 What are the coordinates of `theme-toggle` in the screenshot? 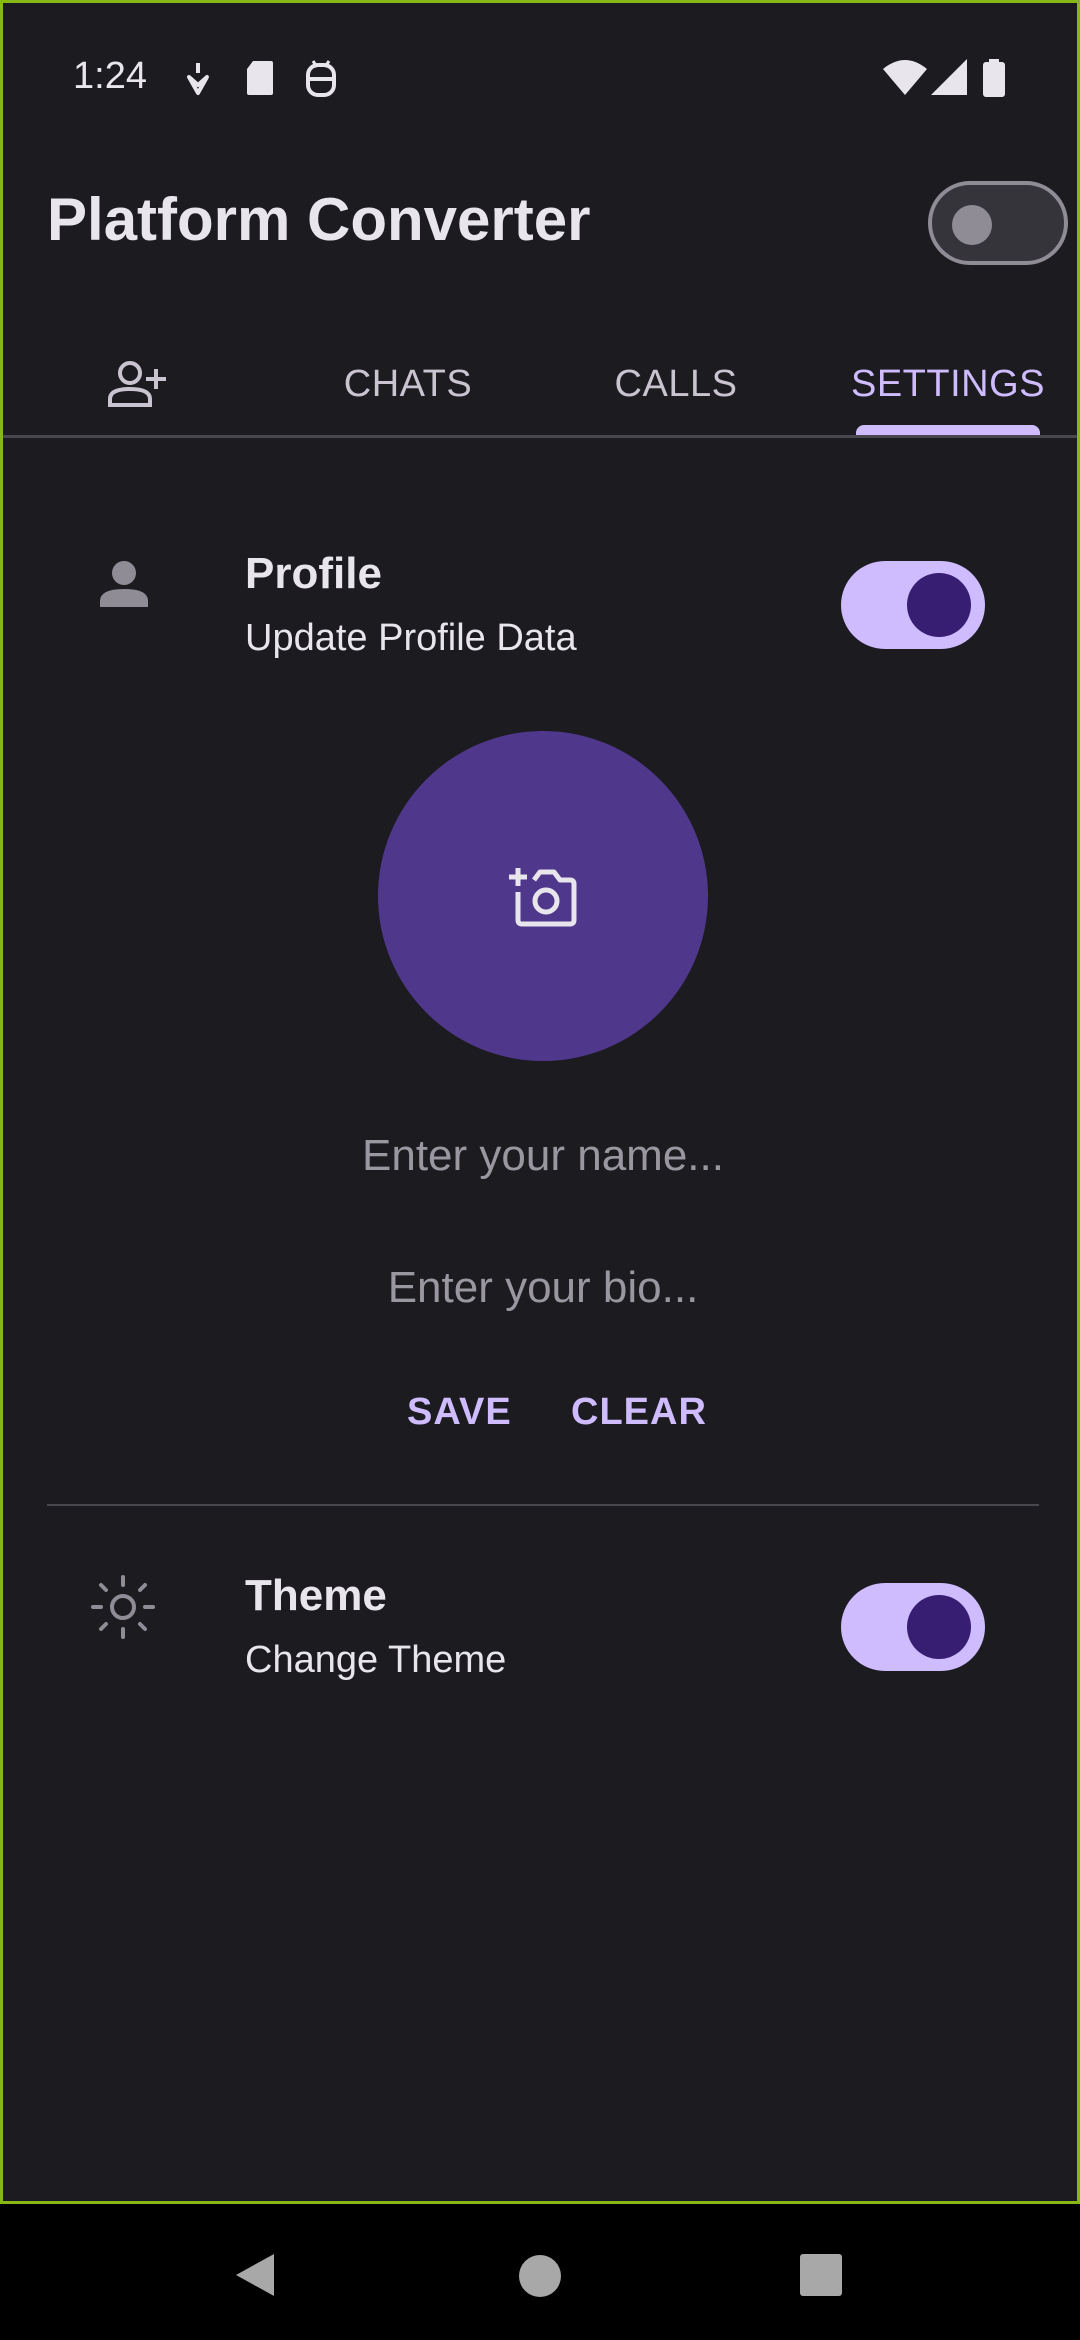 It's located at (913, 1627).